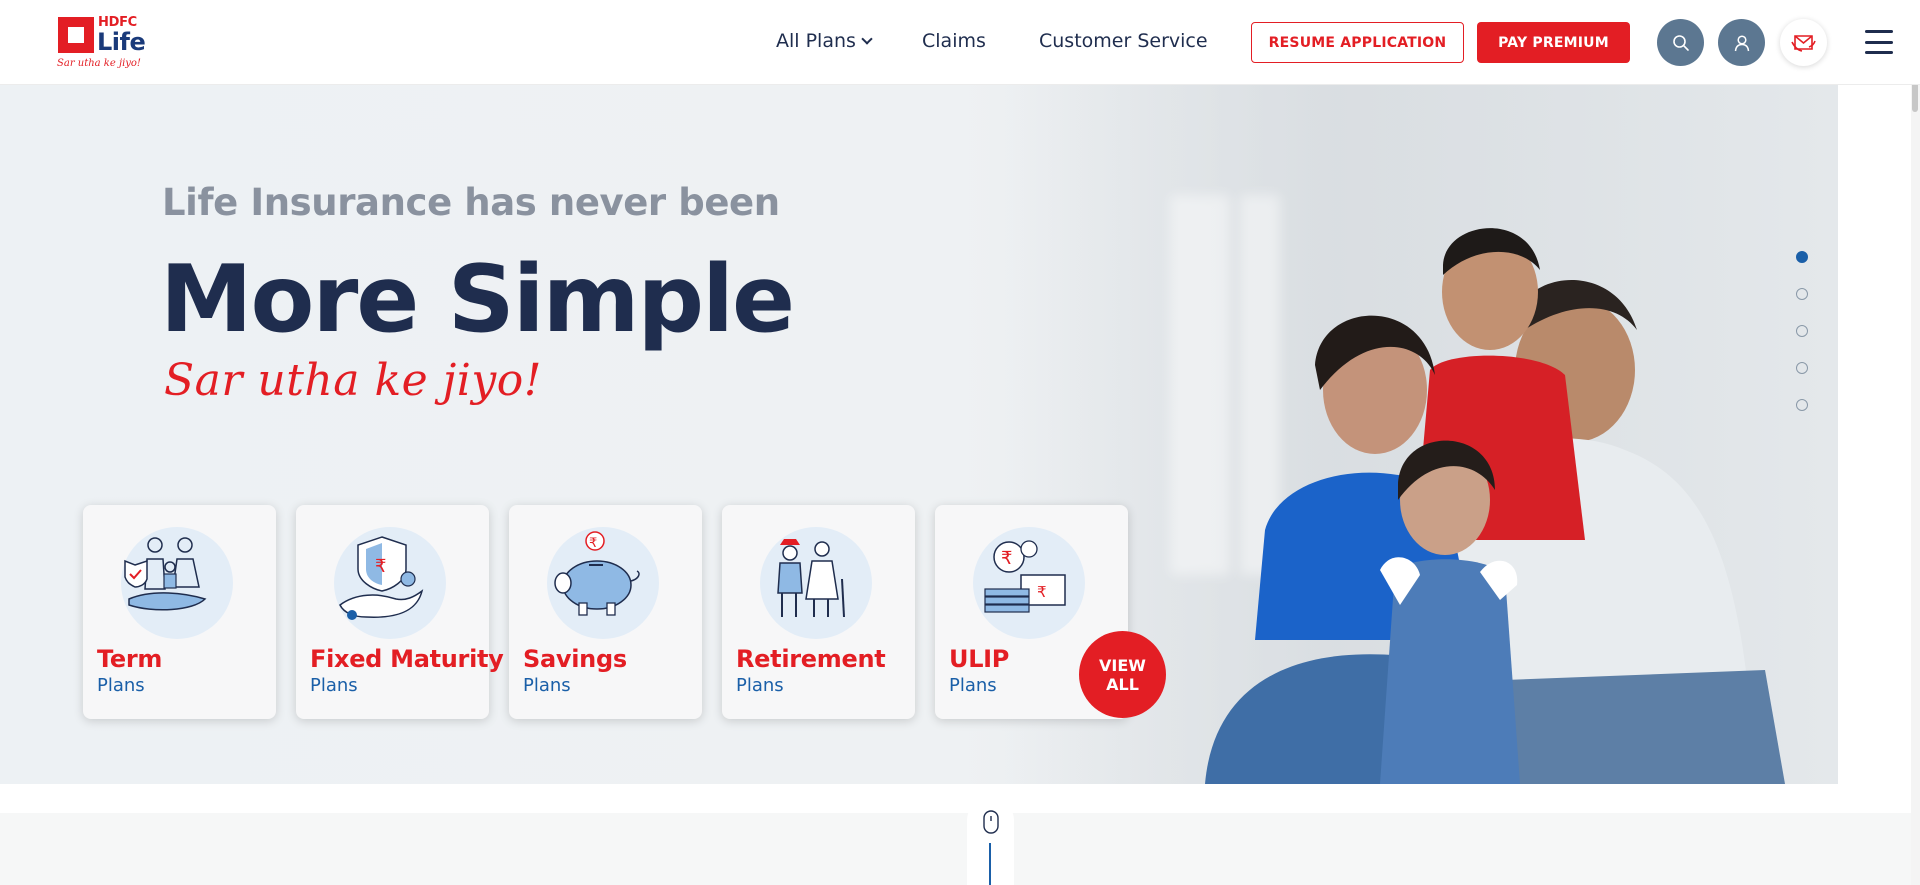  What do you see at coordinates (954, 41) in the screenshot?
I see `nav-claims: Claims` at bounding box center [954, 41].